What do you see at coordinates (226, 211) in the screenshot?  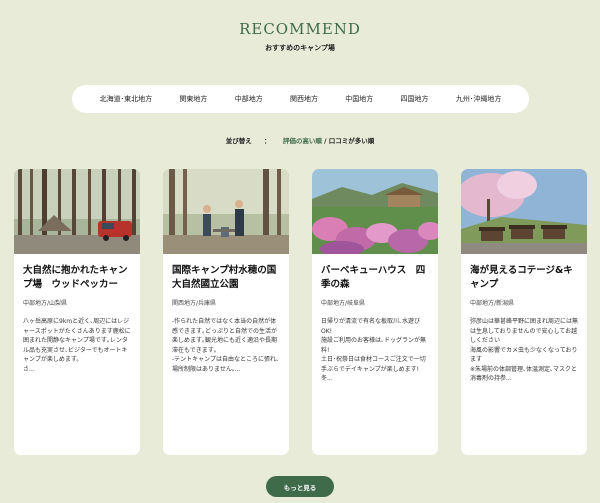 I see `campsite-photo-people` at bounding box center [226, 211].